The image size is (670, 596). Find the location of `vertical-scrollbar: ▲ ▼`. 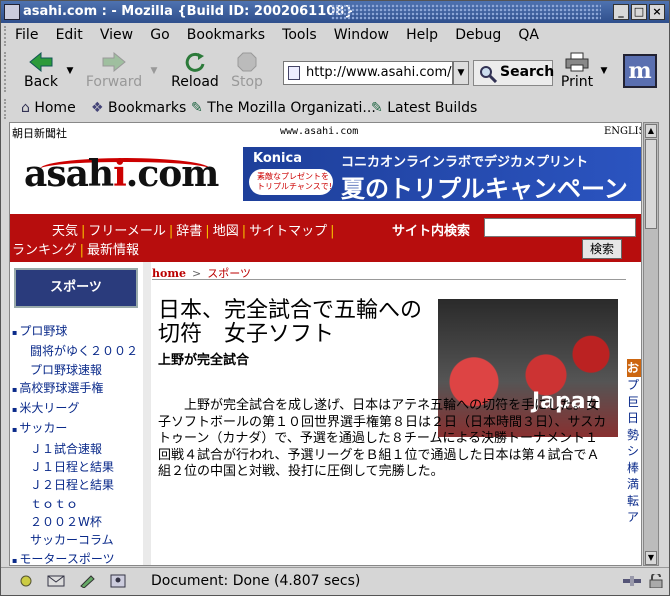

vertical-scrollbar: ▲ ▼ is located at coordinates (651, 344).